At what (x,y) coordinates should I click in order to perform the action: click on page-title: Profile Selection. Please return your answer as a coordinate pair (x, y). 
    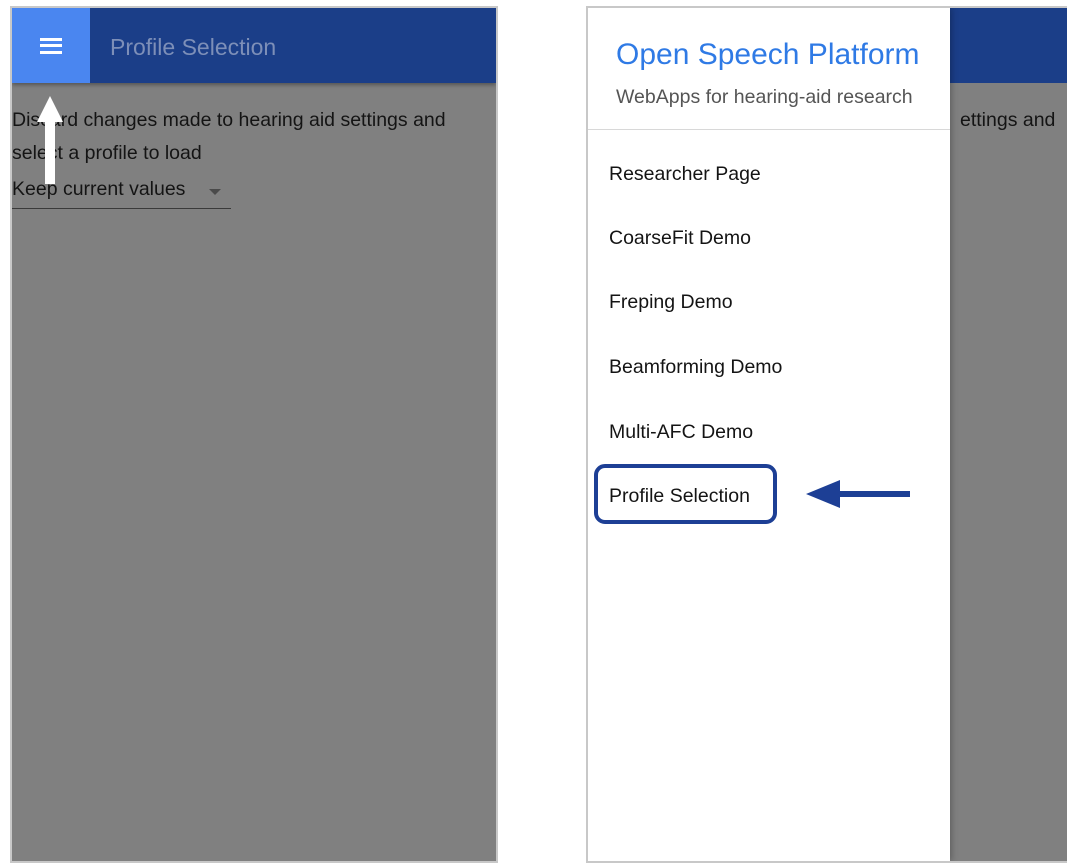
    Looking at the image, I should click on (193, 47).